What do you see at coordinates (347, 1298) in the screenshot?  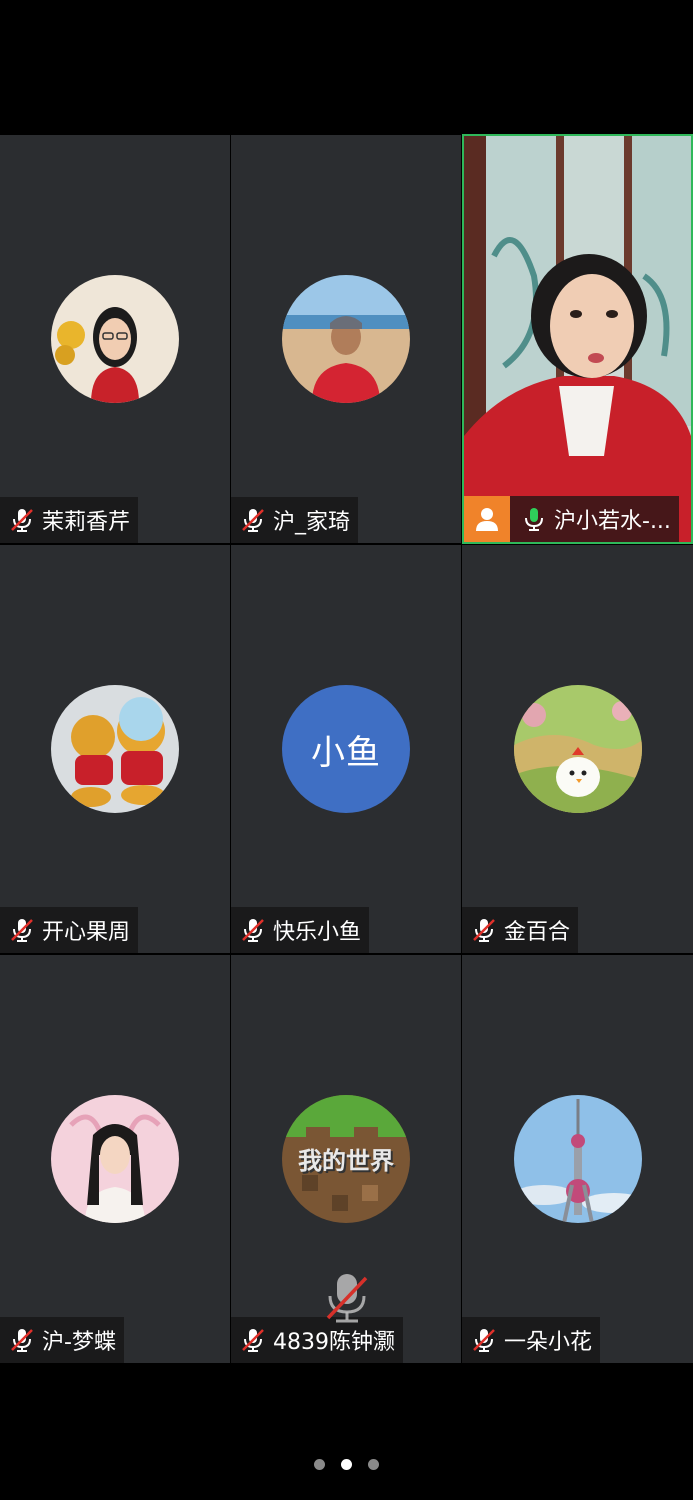 I see `mute-toggle-button` at bounding box center [347, 1298].